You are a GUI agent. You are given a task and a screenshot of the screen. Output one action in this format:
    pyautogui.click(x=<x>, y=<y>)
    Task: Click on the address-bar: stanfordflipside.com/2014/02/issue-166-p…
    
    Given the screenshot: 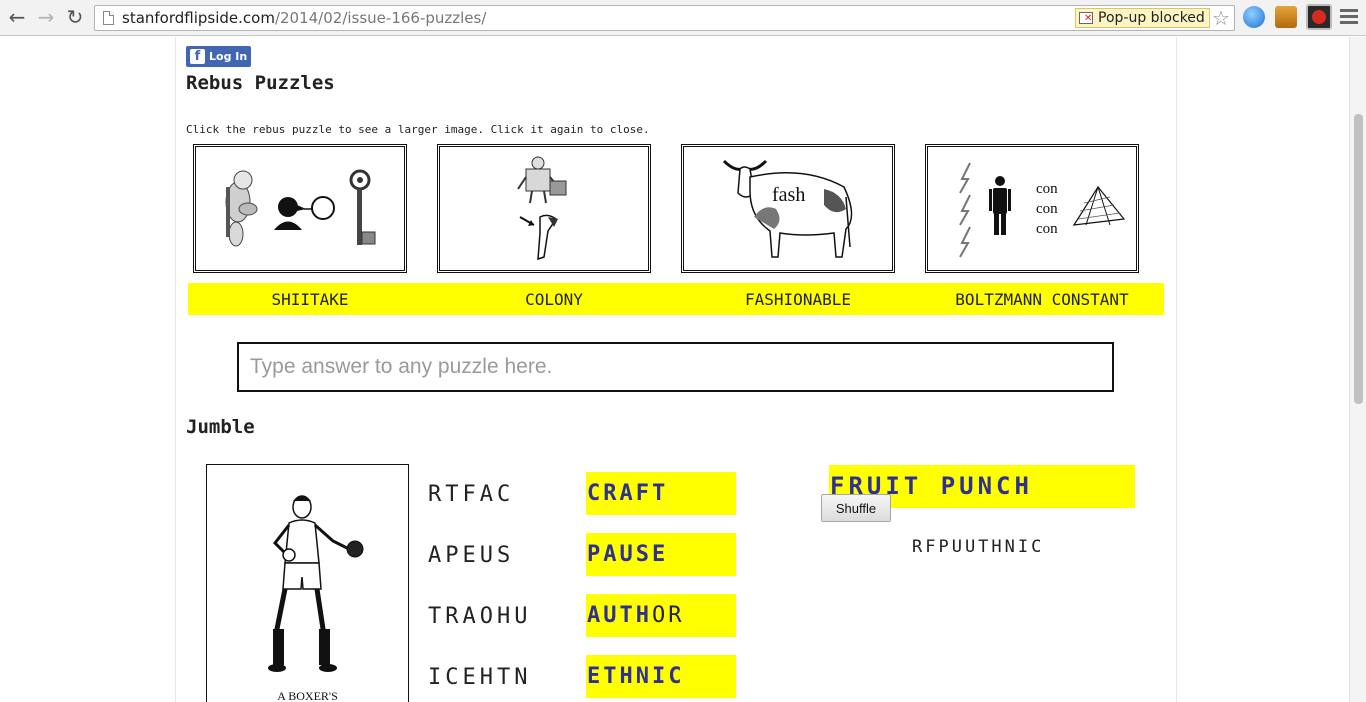 What is the action you would take?
    pyautogui.click(x=664, y=18)
    